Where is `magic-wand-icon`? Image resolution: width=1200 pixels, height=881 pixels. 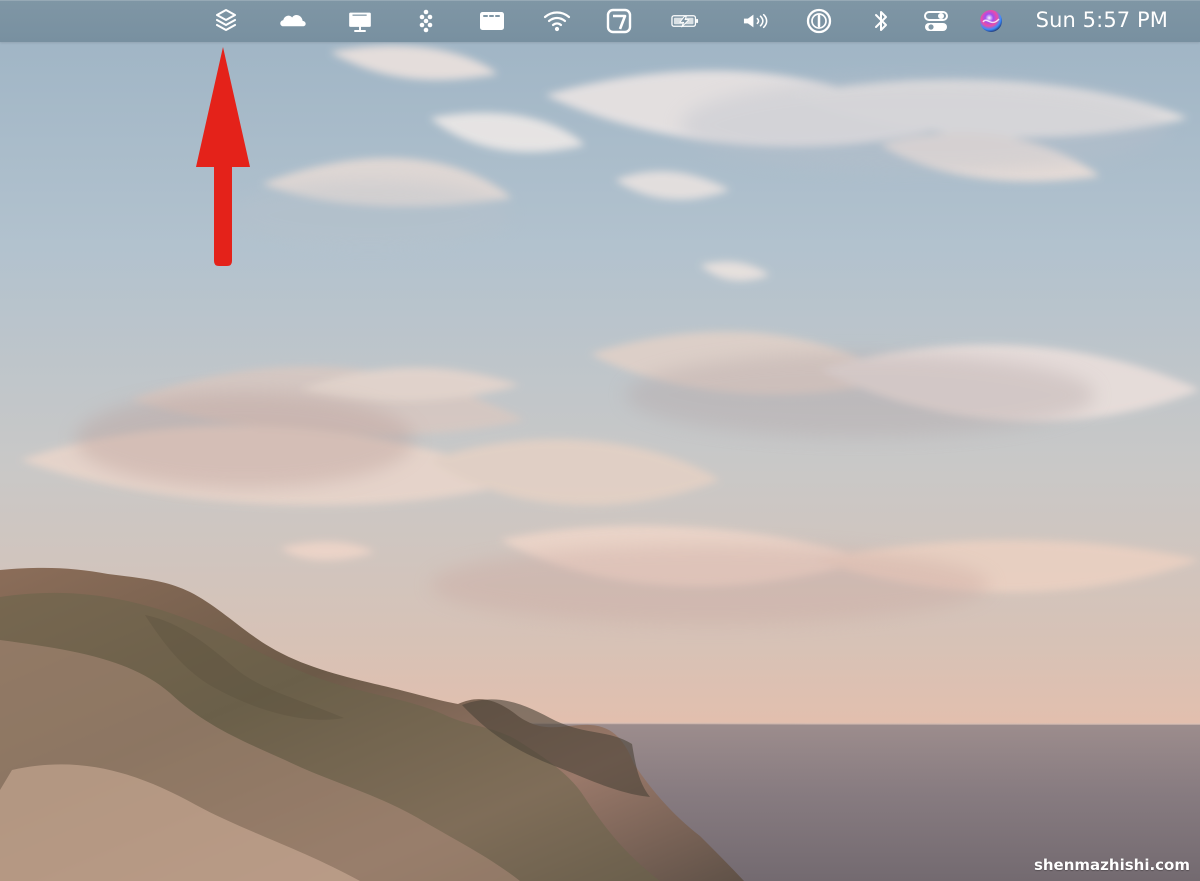
magic-wand-icon is located at coordinates (619, 21).